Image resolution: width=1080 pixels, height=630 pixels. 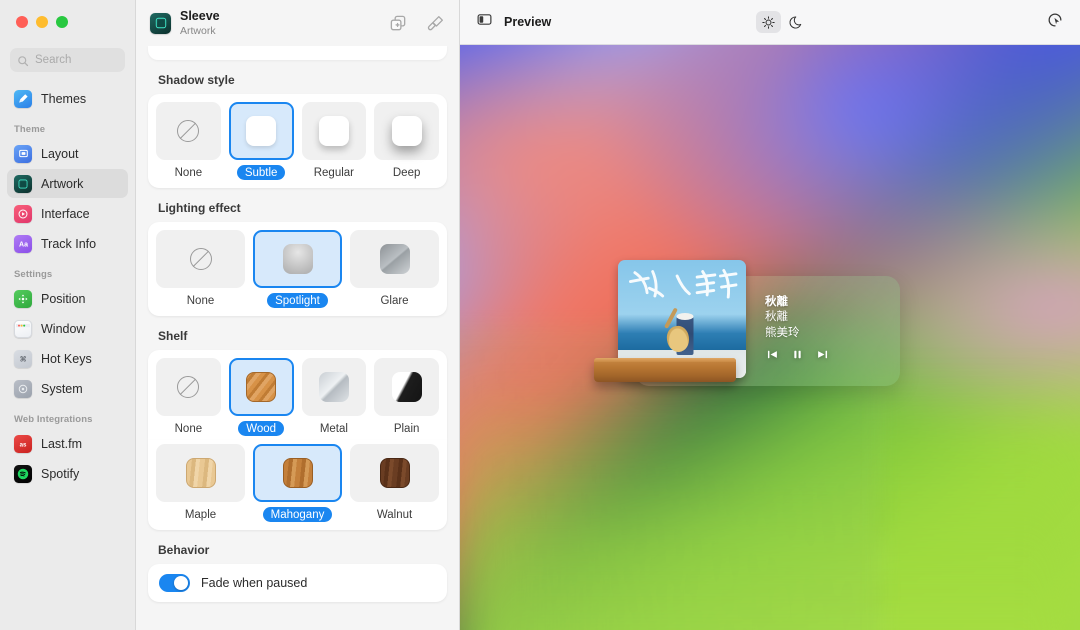 What do you see at coordinates (1055, 22) in the screenshot?
I see `cursor-arc-icon` at bounding box center [1055, 22].